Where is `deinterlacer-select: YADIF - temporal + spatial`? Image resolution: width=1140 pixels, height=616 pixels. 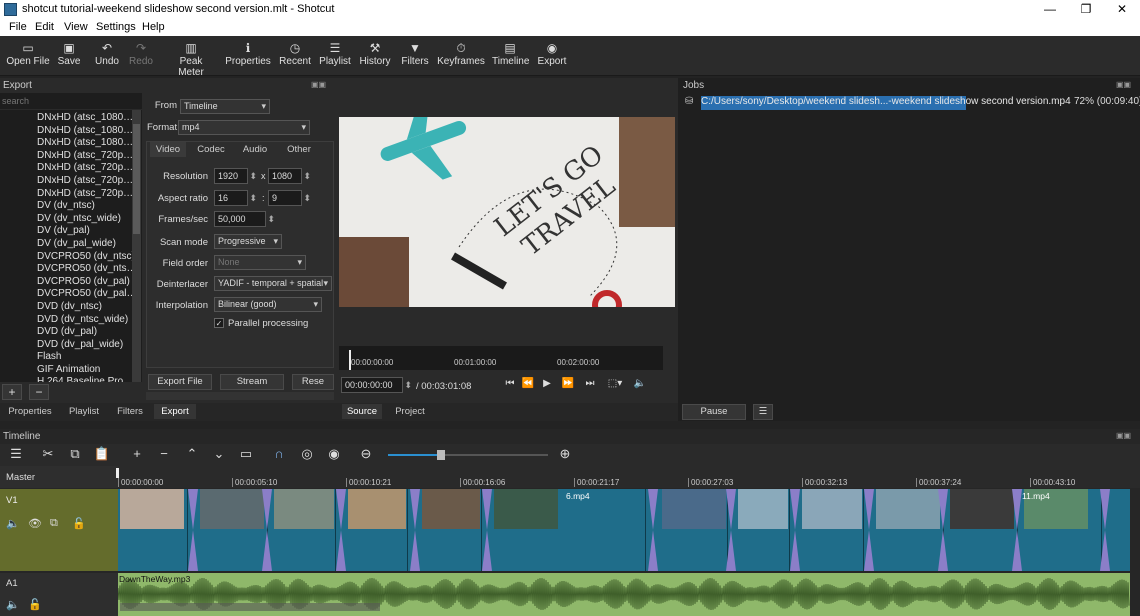 deinterlacer-select: YADIF - temporal + spatial is located at coordinates (273, 283).